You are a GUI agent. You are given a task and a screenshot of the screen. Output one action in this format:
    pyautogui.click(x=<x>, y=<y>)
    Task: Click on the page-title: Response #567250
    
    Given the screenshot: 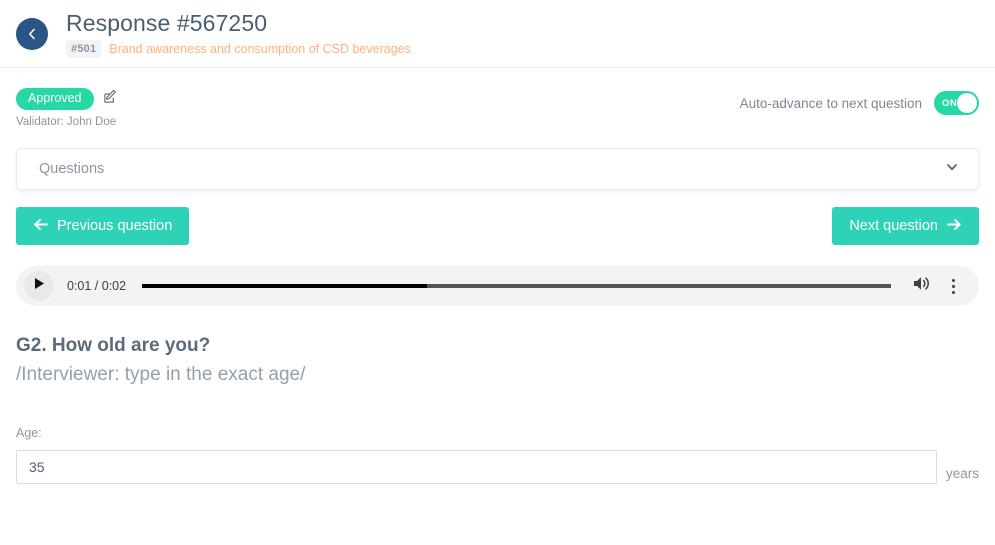 What is the action you would take?
    pyautogui.click(x=167, y=22)
    